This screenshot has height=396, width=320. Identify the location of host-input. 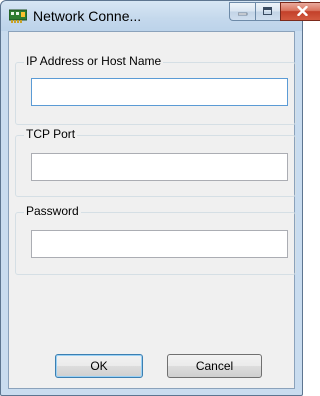
(159, 92).